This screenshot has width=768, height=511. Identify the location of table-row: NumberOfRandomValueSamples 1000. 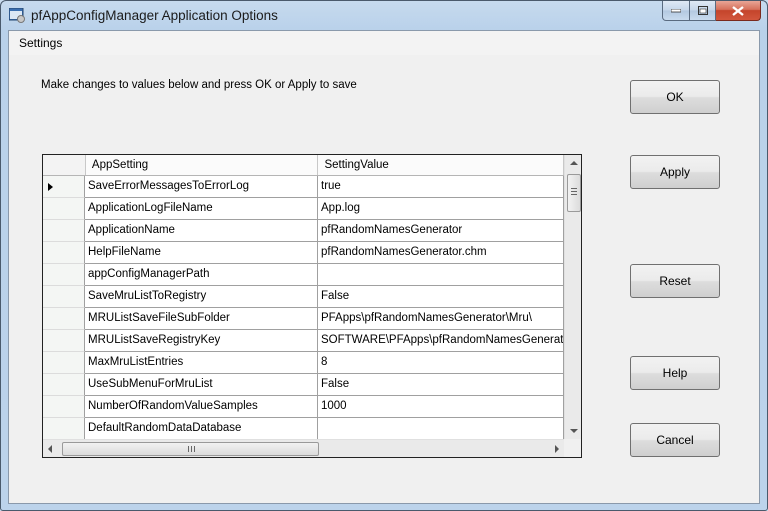
(303, 407).